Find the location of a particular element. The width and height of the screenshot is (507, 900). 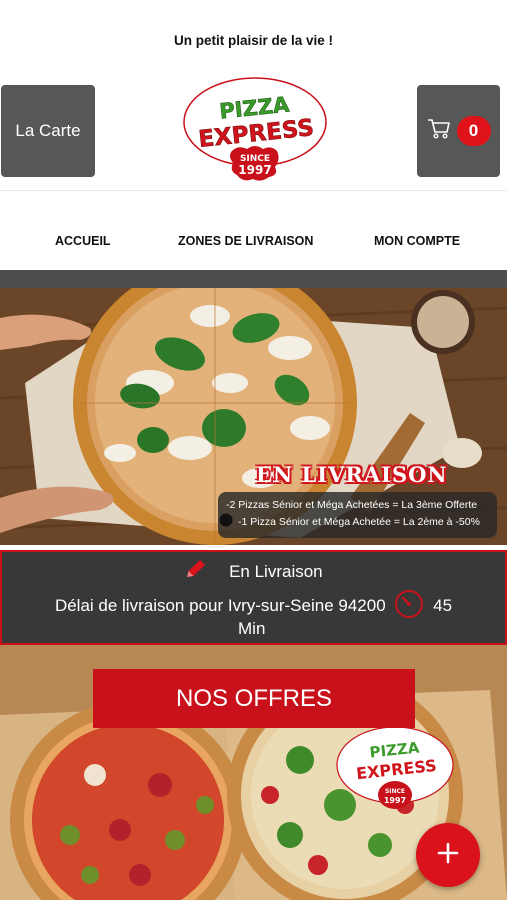

hero-title: EN LIVRAISON is located at coordinates (352, 474).